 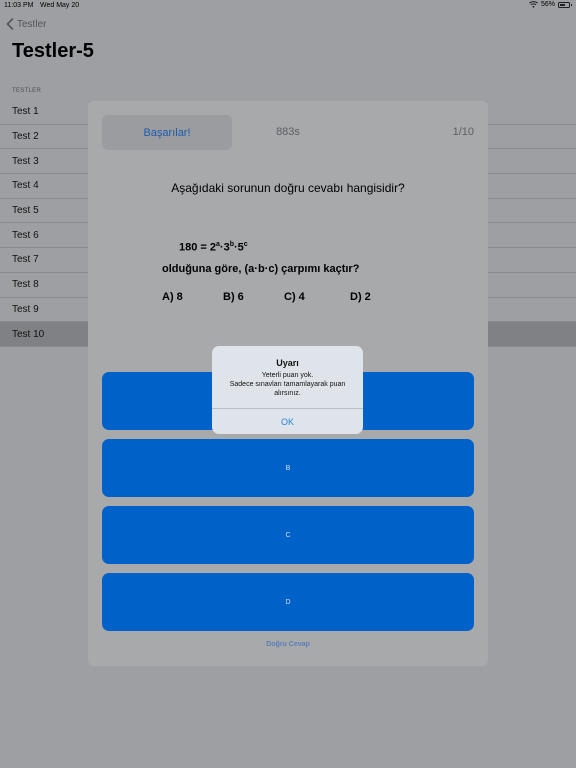 I want to click on list-item-label: Test 10, so click(x=28, y=334).